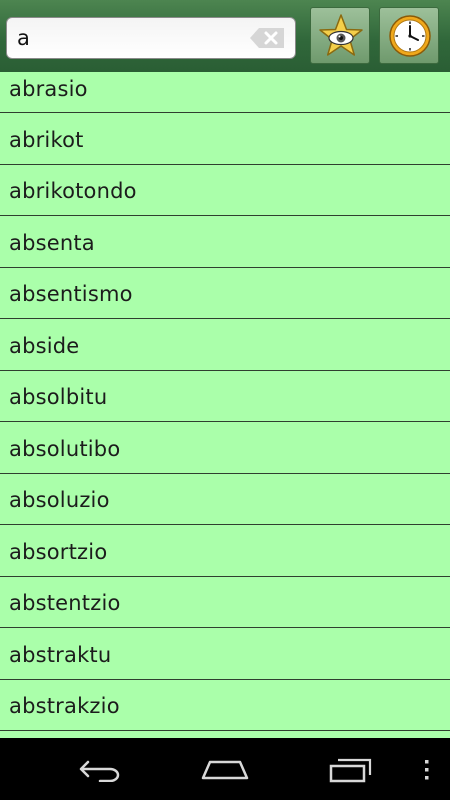 The image size is (450, 800). I want to click on word-label: abstraktu, so click(60, 654).